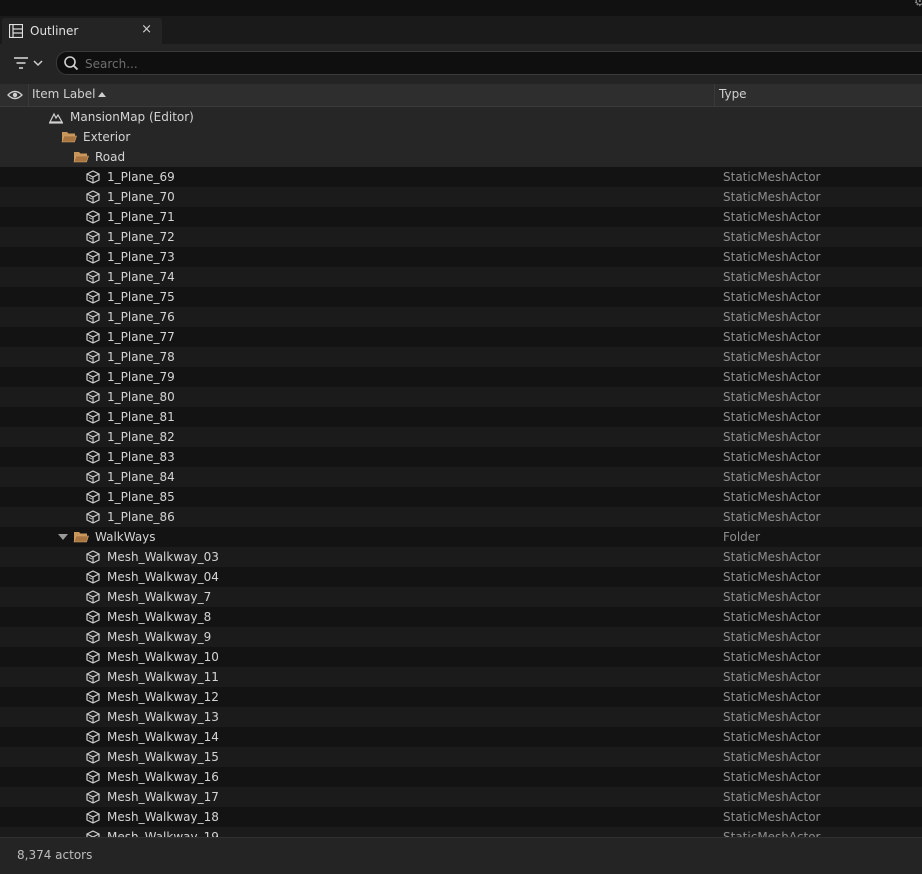 The height and width of the screenshot is (874, 922). I want to click on table-row: 1_Plane_73 StaticMeshActor, so click(461, 257).